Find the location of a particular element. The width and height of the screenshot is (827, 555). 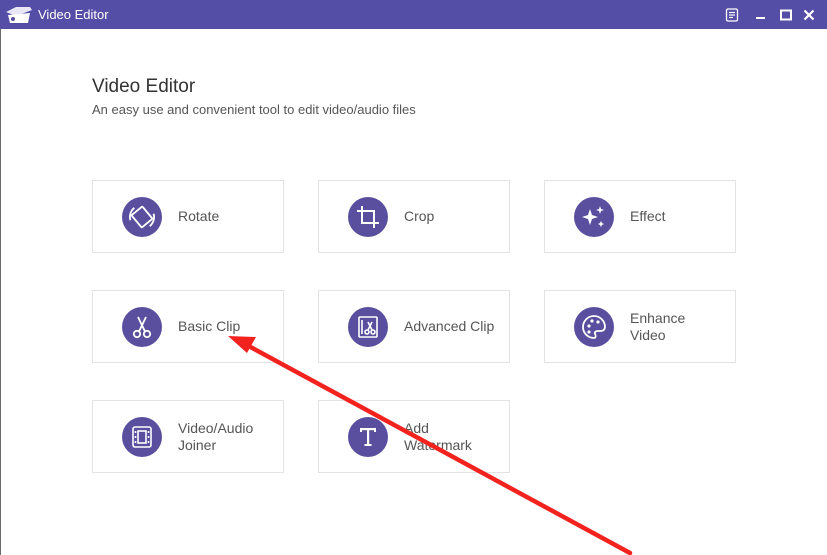

title-bar: Video Editor is located at coordinates (413, 14).